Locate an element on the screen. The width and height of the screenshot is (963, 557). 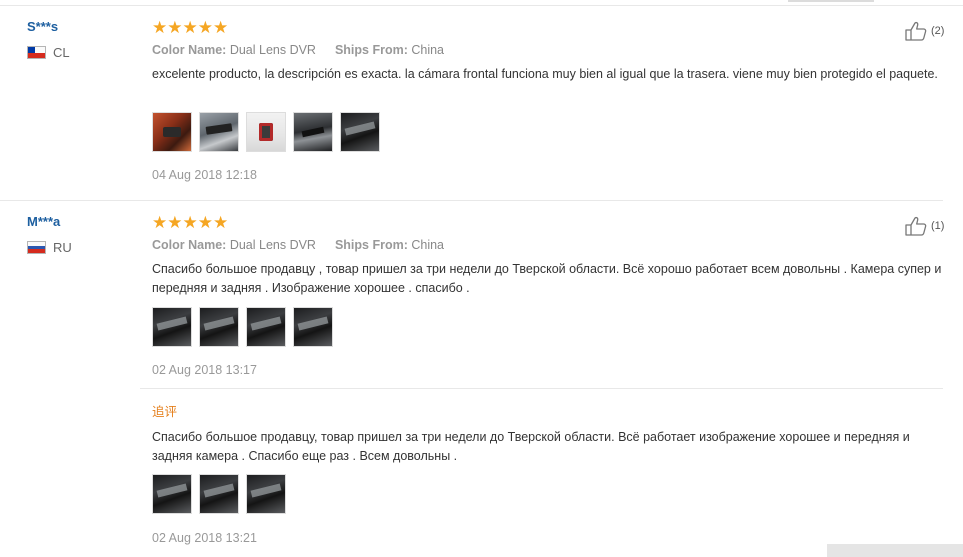
reviewer-country: RU is located at coordinates (49, 247).